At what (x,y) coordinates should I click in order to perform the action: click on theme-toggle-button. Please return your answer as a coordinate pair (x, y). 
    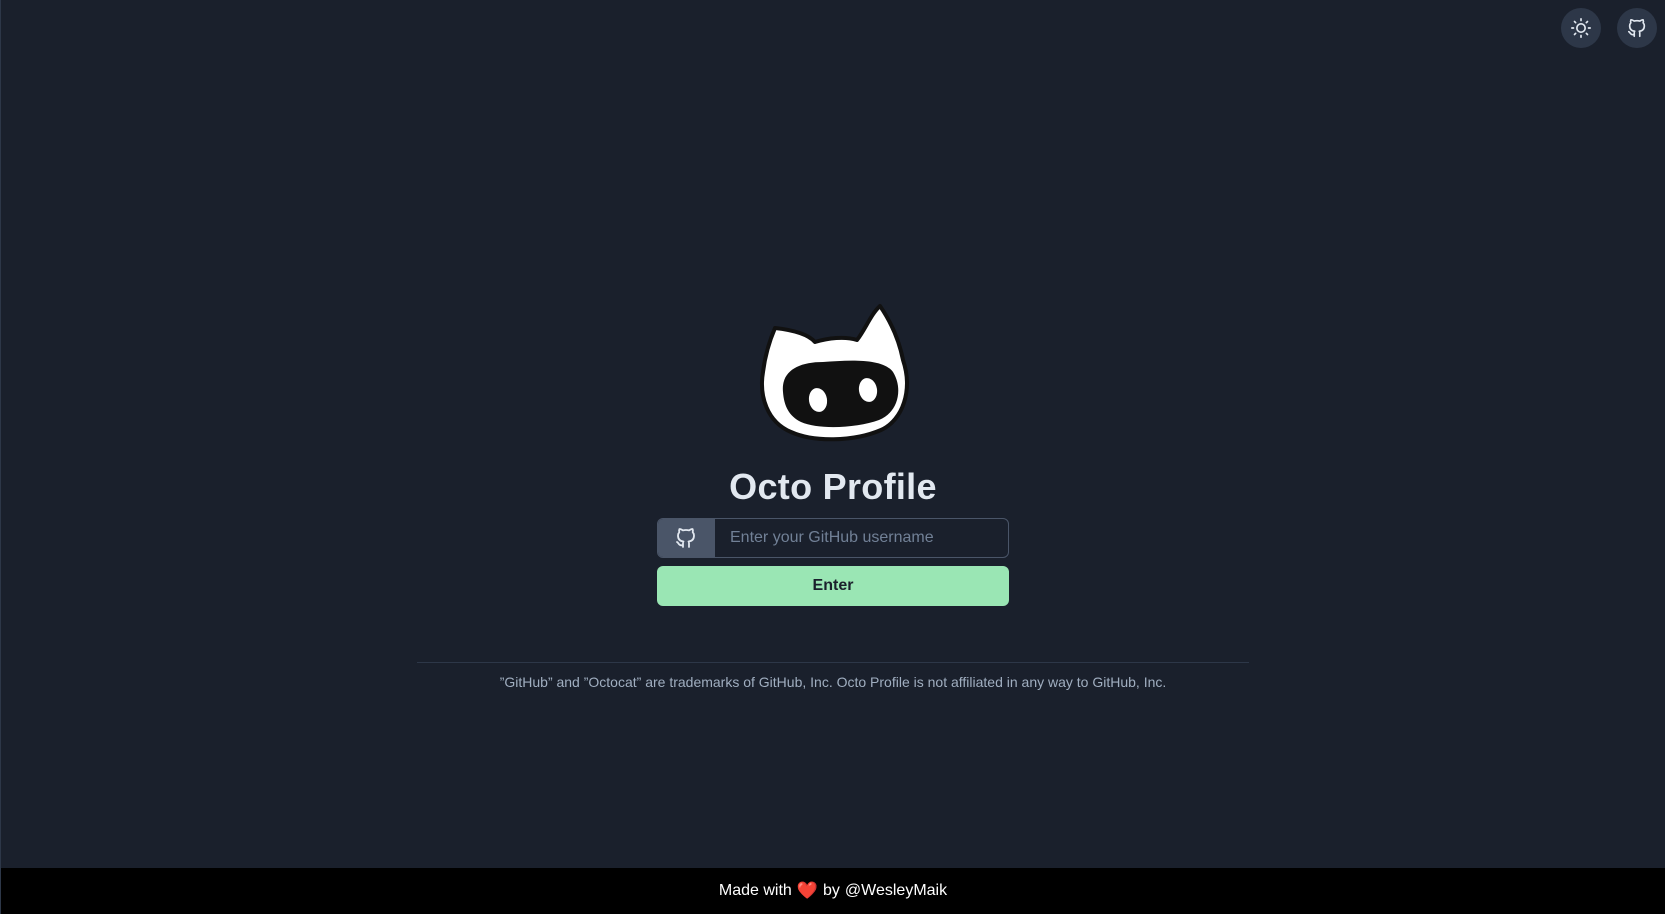
    Looking at the image, I should click on (1581, 28).